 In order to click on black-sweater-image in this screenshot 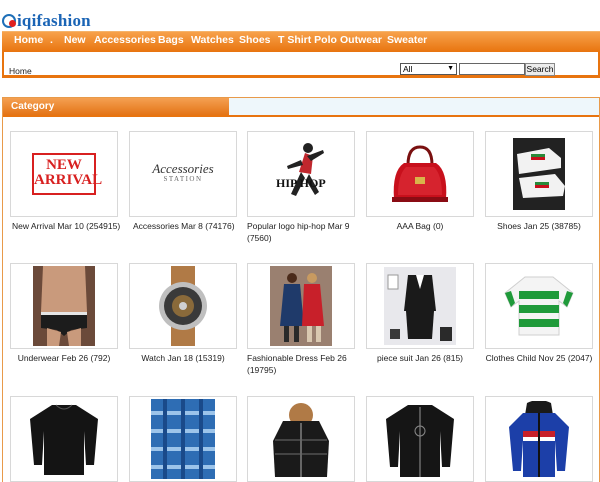, I will do `click(64, 439)`.